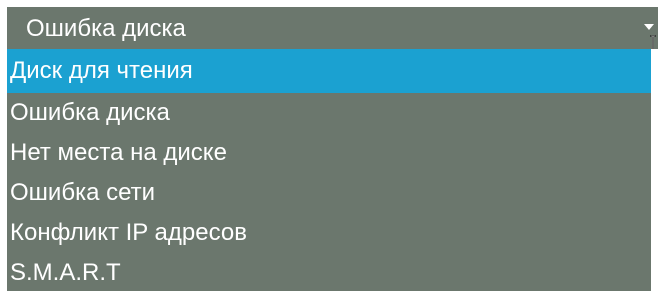 This screenshot has height=293, width=658. I want to click on option-network-error: Ошибка сети, so click(329, 193).